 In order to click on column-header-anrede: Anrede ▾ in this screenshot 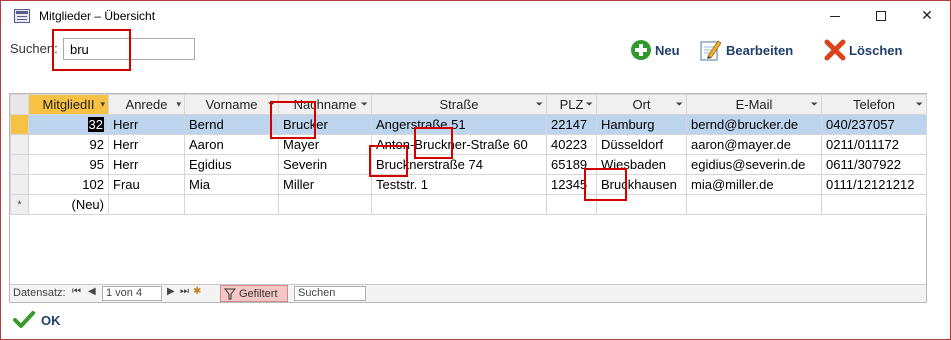, I will do `click(146, 104)`.